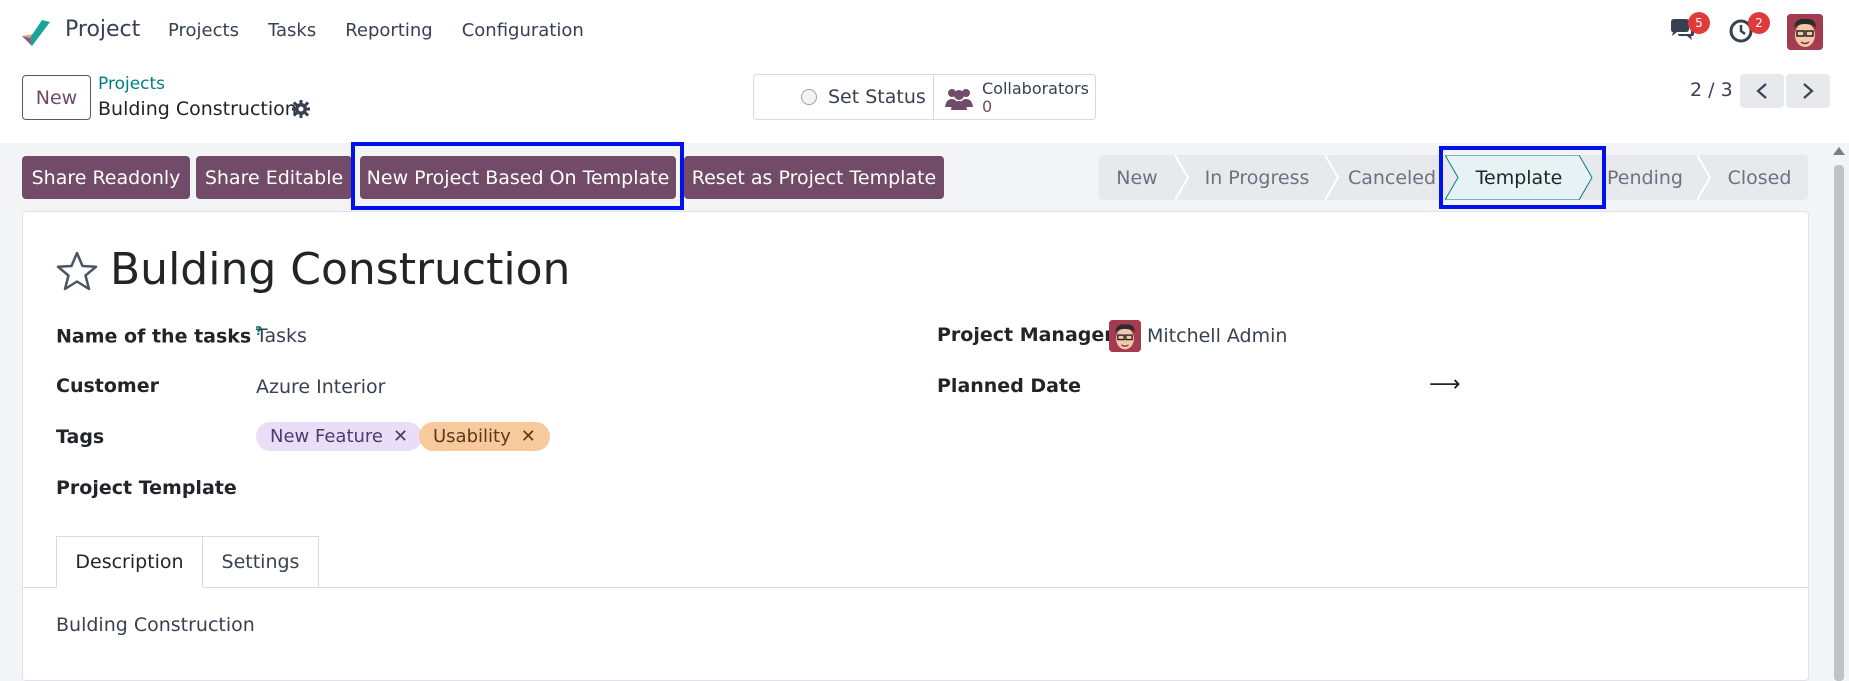 The image size is (1849, 681). What do you see at coordinates (159, 336) in the screenshot?
I see `name-of-tasks-label: Name of the tasks?` at bounding box center [159, 336].